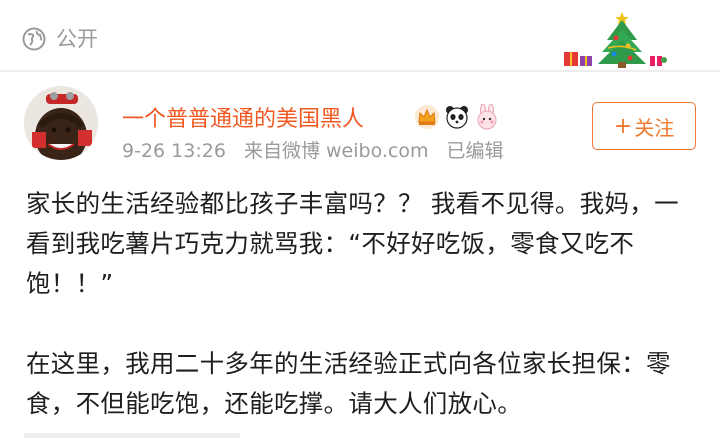  I want to click on christmas-tree-icon, so click(615, 40).